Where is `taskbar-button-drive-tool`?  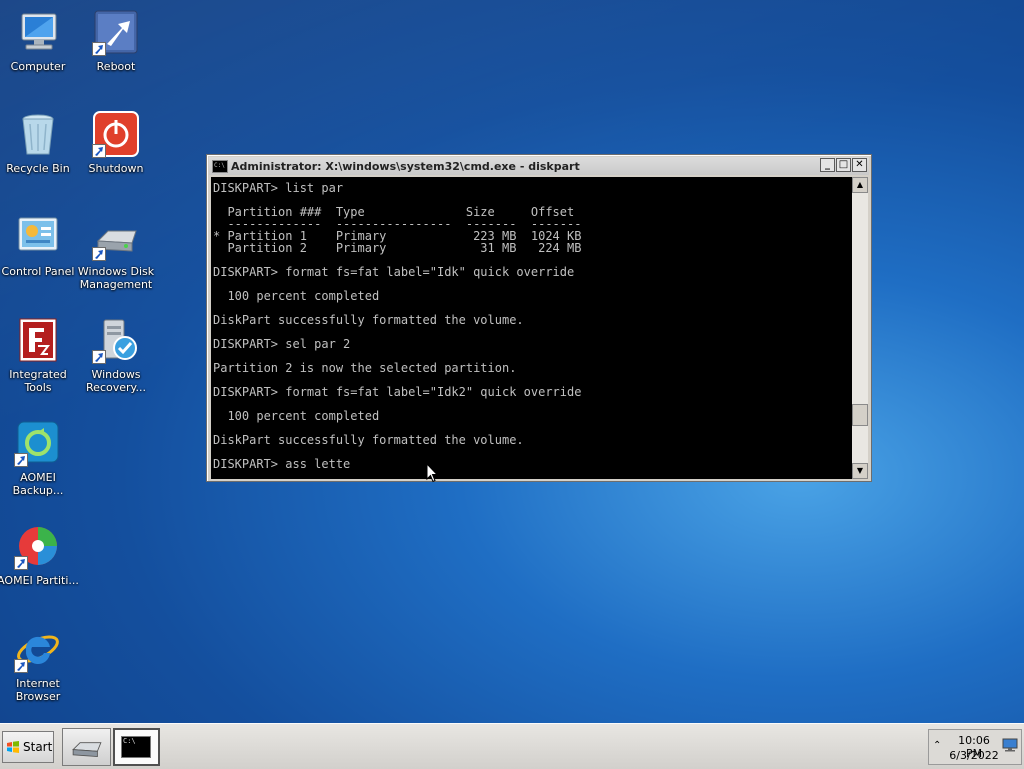 taskbar-button-drive-tool is located at coordinates (86, 747).